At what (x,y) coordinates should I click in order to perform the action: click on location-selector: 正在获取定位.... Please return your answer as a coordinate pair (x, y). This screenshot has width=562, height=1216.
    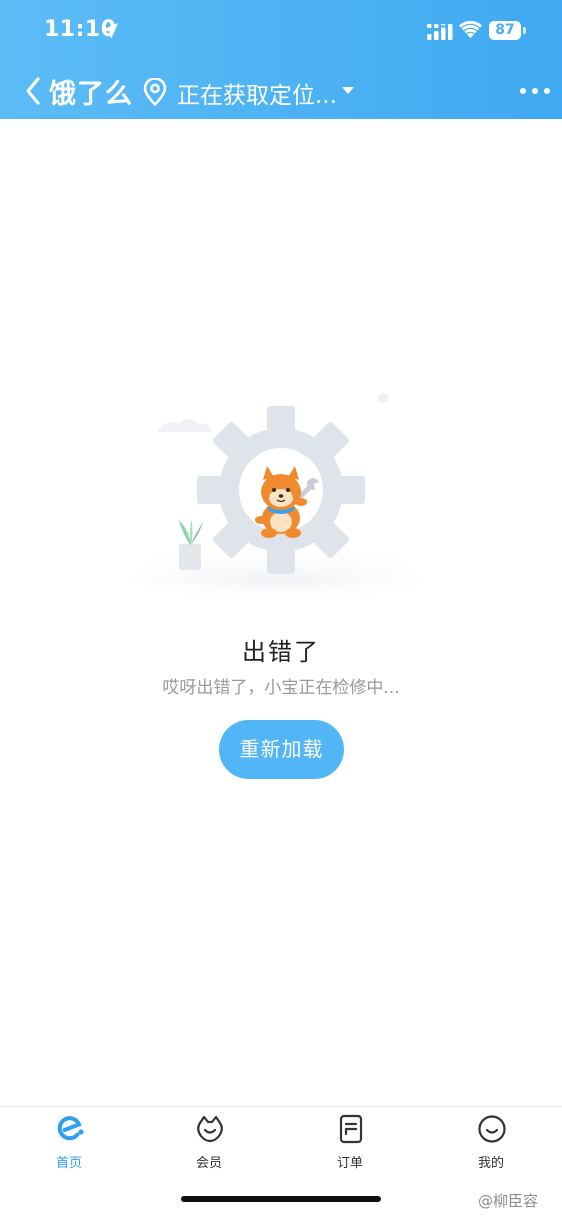
    Looking at the image, I should click on (253, 91).